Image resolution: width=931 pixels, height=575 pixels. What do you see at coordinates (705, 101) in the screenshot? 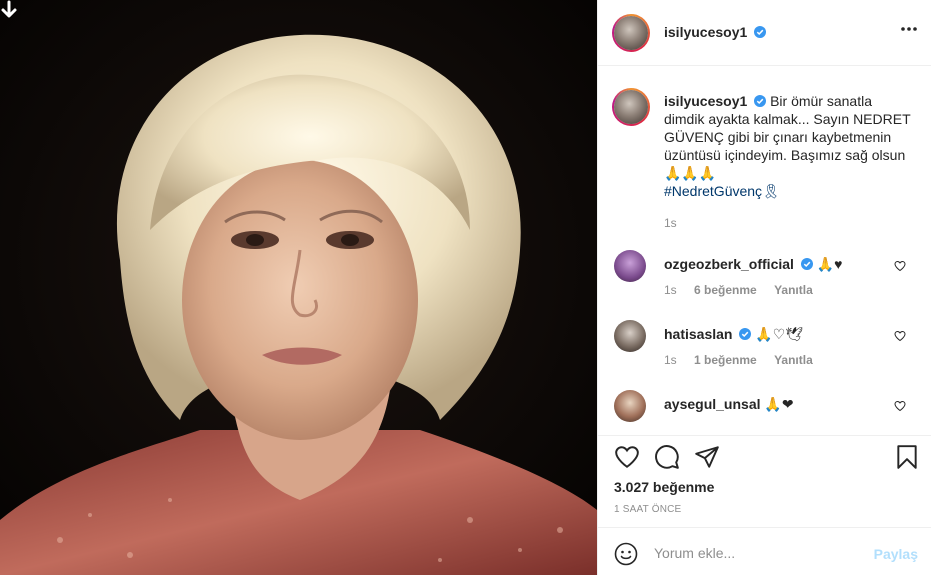
I see `caption-username: isilyucesoy1` at bounding box center [705, 101].